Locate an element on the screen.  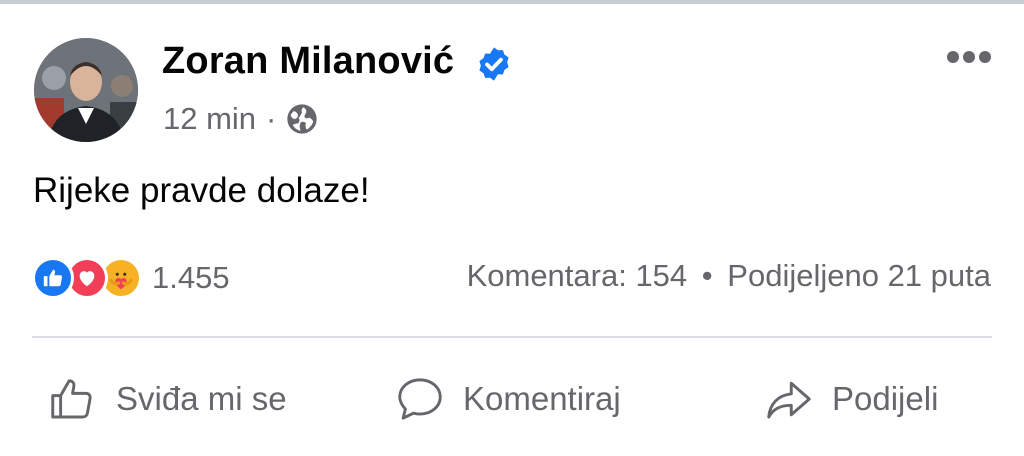
author-name: Zoran Milanović is located at coordinates (308, 61).